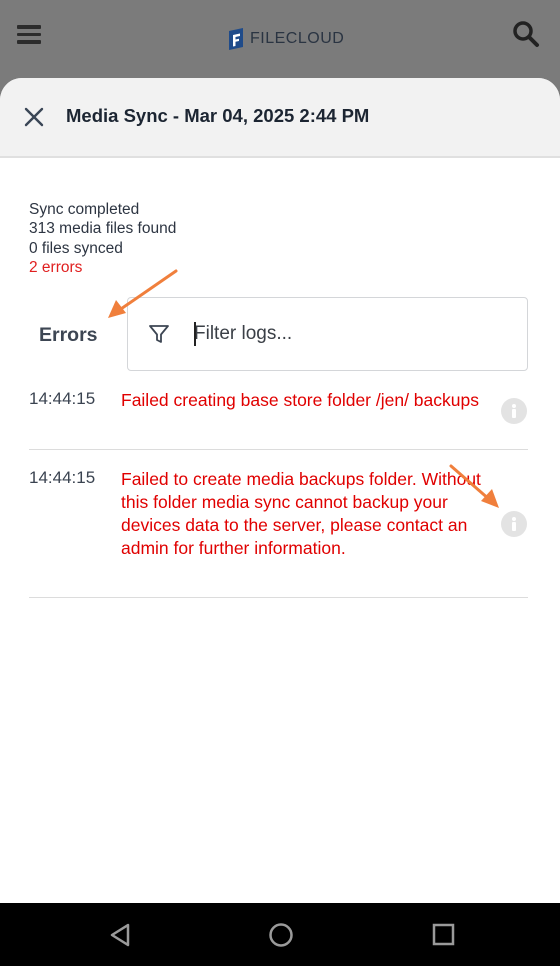 The height and width of the screenshot is (966, 560). What do you see at coordinates (68, 335) in the screenshot?
I see `errors-section-label: Errors` at bounding box center [68, 335].